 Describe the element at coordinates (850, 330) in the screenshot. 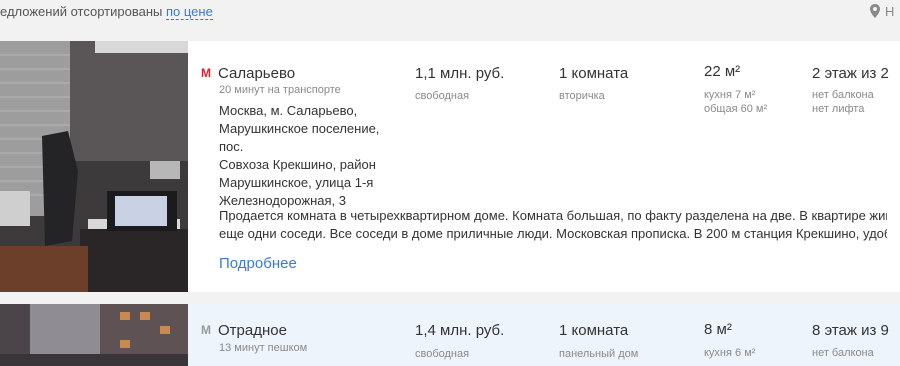

I see `floor-info: 8 этаж из 9` at that location.